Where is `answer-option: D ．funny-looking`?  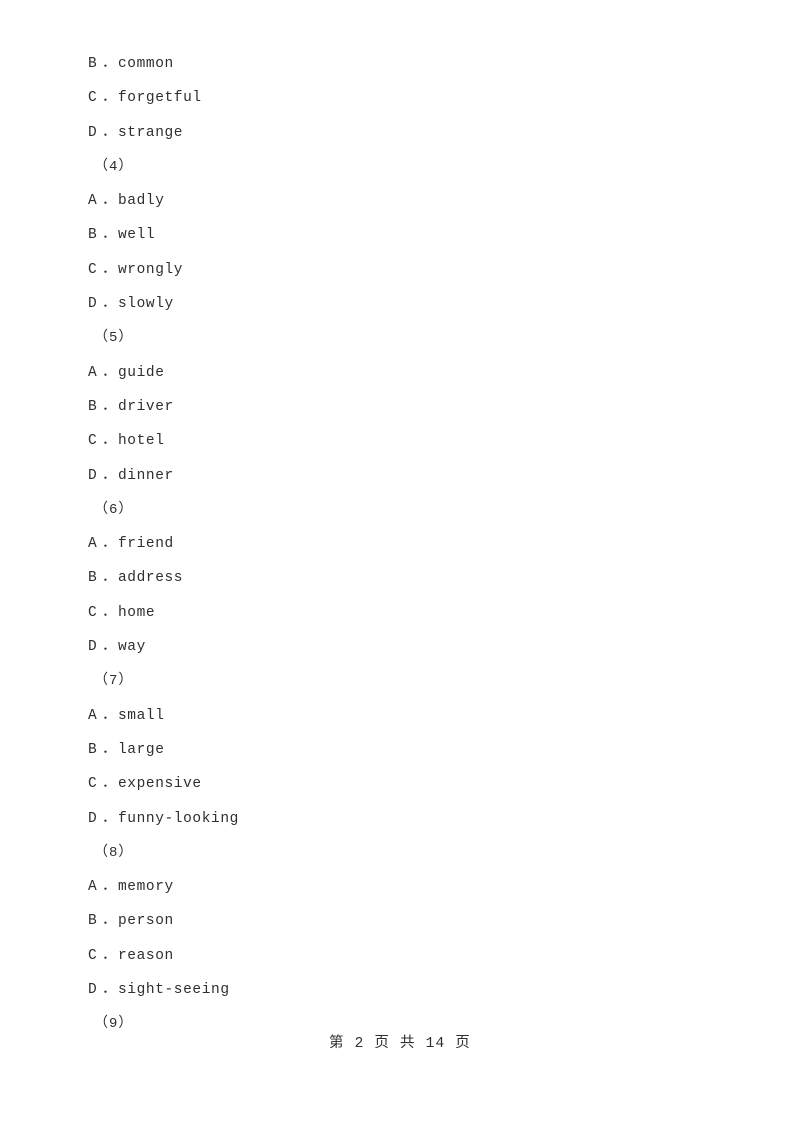
answer-option: D ．funny-looking is located at coordinates (408, 819).